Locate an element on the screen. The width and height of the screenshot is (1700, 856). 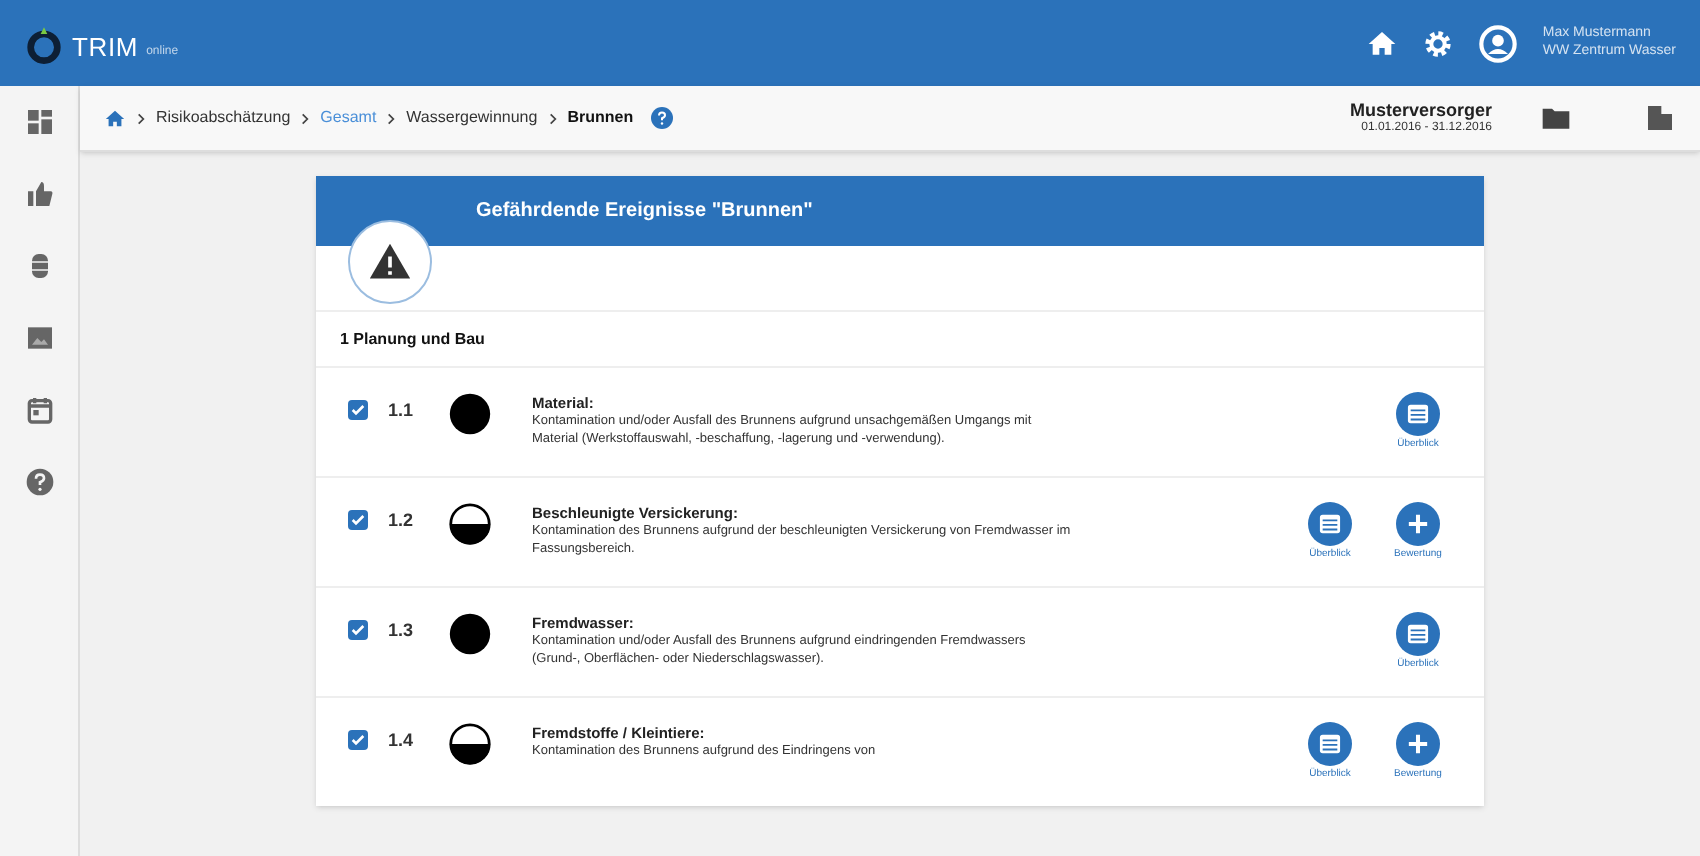
event-number: 1.3 is located at coordinates (401, 631).